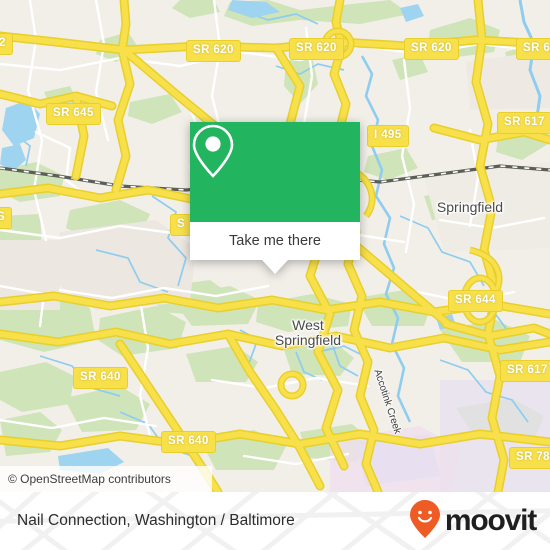 Image resolution: width=550 pixels, height=550 pixels. I want to click on moovit-wordmark: moovit, so click(490, 520).